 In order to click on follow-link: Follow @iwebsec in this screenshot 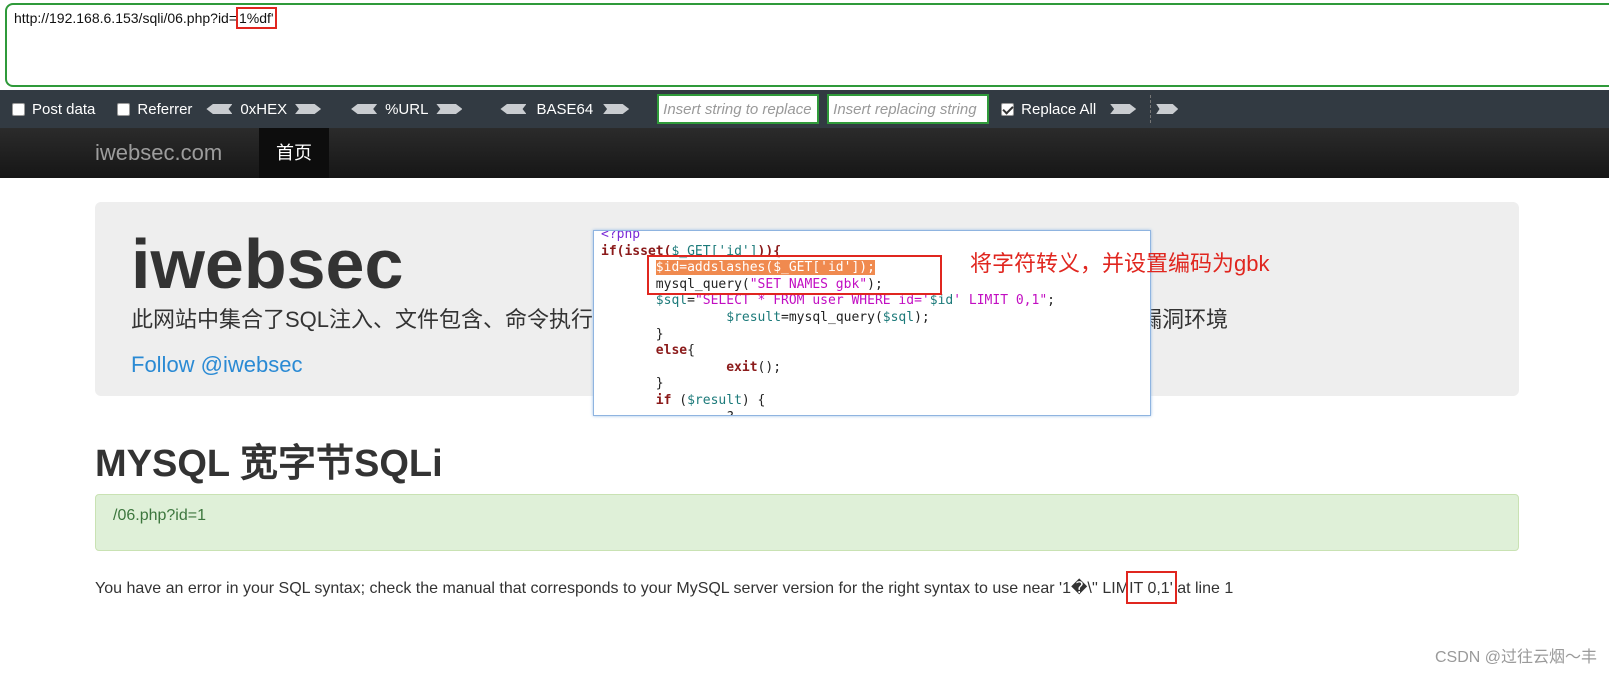, I will do `click(217, 365)`.